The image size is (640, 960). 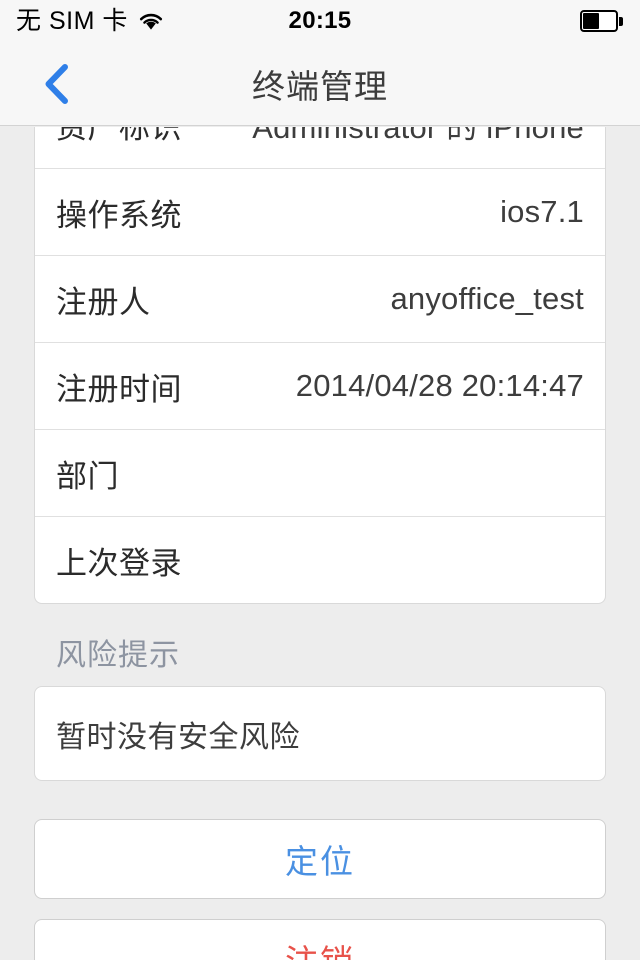 What do you see at coordinates (320, 939) in the screenshot?
I see `logout-button: 注销` at bounding box center [320, 939].